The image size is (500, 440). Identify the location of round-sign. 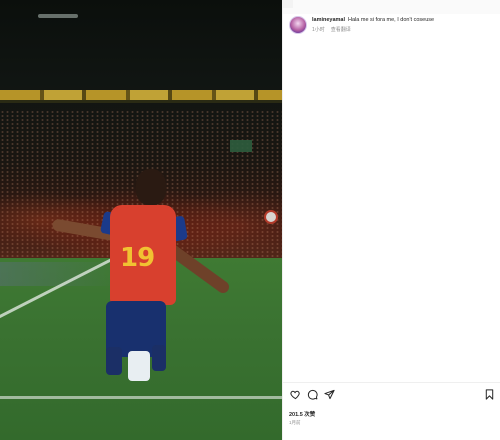
(271, 217).